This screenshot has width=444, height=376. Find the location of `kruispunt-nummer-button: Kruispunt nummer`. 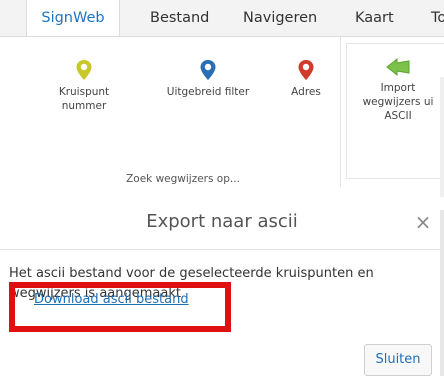

kruispunt-nummer-button: Kruispunt nummer is located at coordinates (84, 86).